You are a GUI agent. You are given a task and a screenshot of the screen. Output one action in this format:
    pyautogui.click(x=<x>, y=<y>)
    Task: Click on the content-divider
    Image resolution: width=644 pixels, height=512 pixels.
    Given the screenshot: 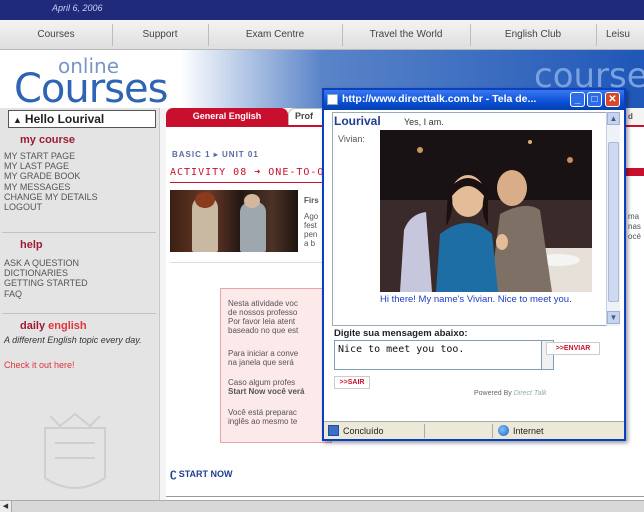 What is the action you would take?
    pyautogui.click(x=250, y=262)
    